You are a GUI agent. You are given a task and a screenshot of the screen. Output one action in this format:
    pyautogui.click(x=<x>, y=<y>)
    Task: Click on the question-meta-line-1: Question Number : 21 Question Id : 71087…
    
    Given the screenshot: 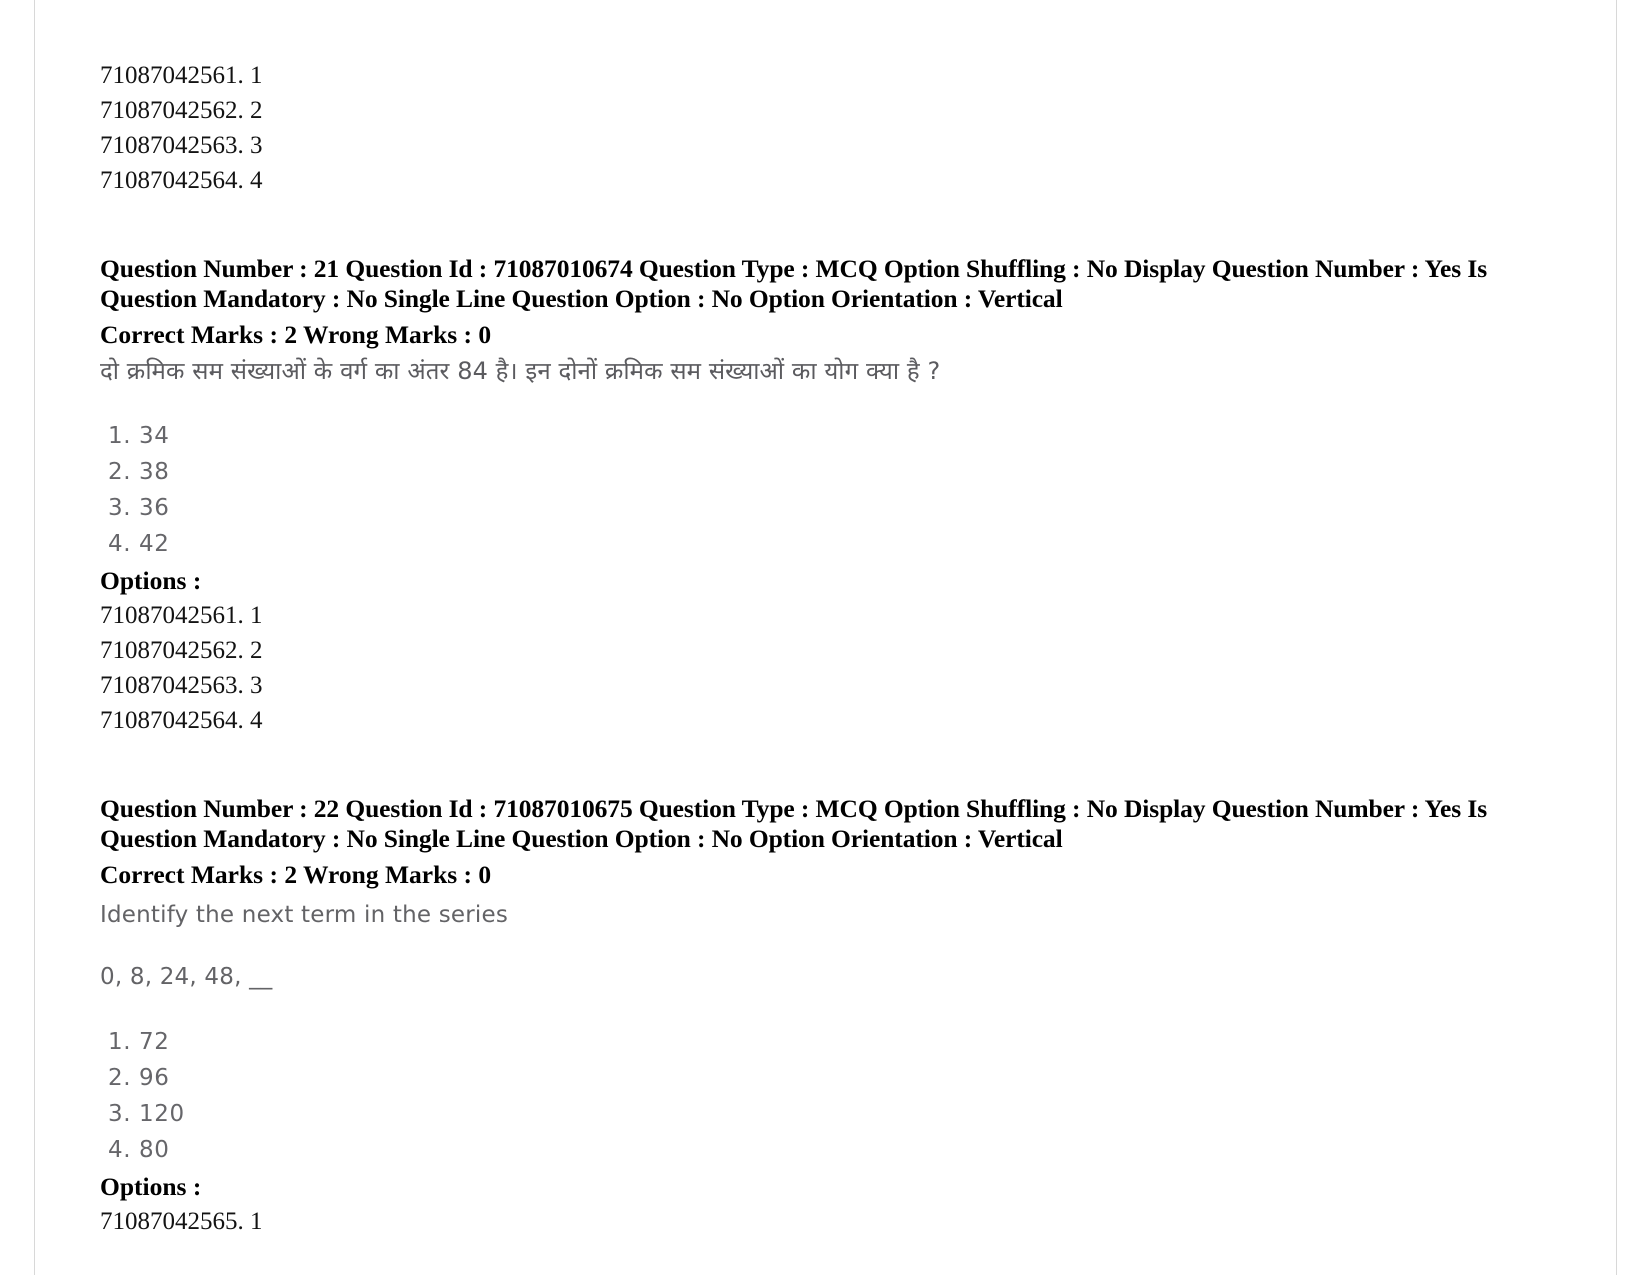 What is the action you would take?
    pyautogui.click(x=794, y=268)
    